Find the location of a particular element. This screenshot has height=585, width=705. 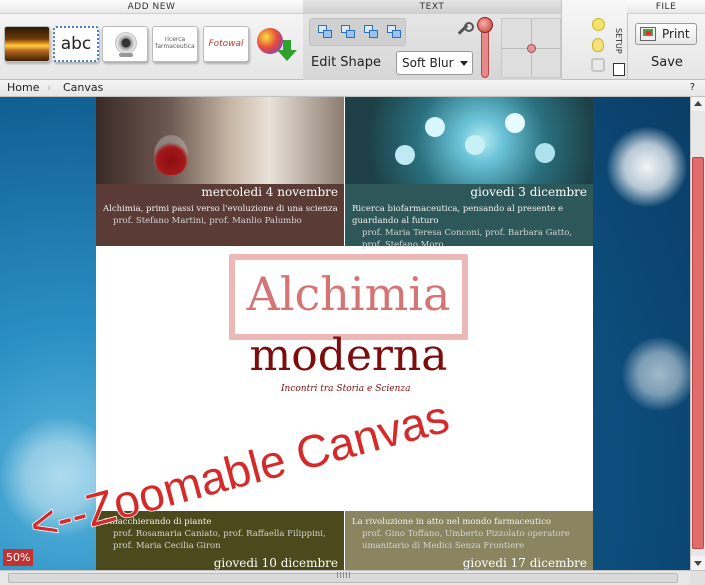

add-image-button is located at coordinates (27, 44).